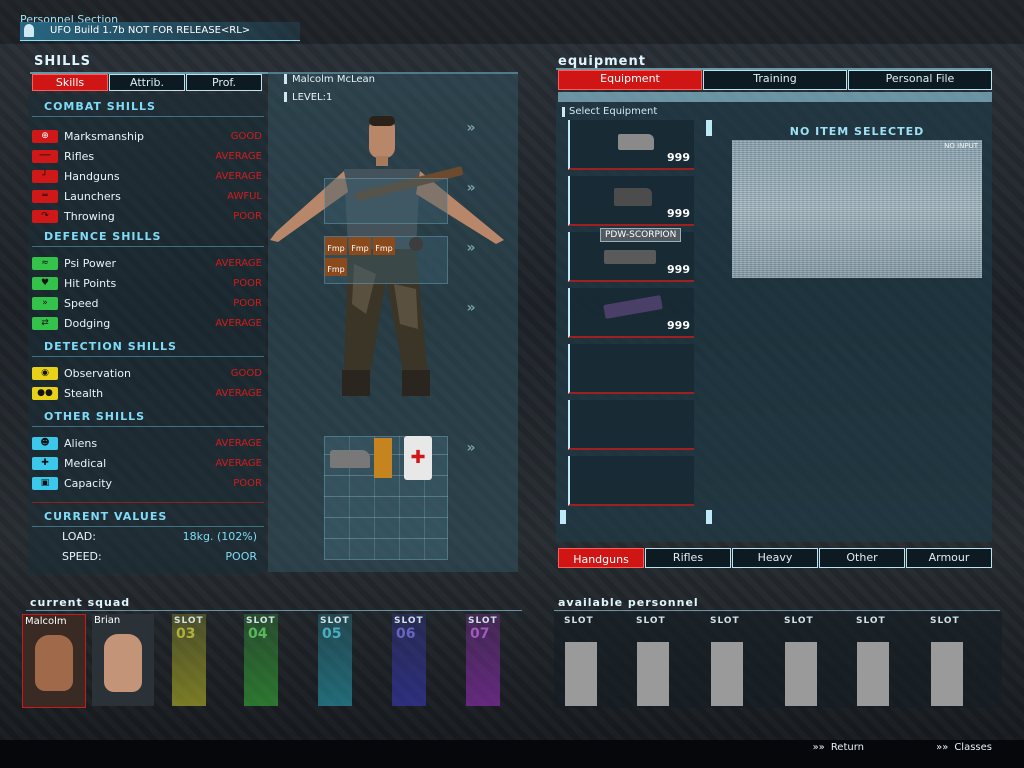 Image resolution: width=1024 pixels, height=768 pixels. Describe the element at coordinates (382, 121) in the screenshot. I see `soldier-hair` at that location.